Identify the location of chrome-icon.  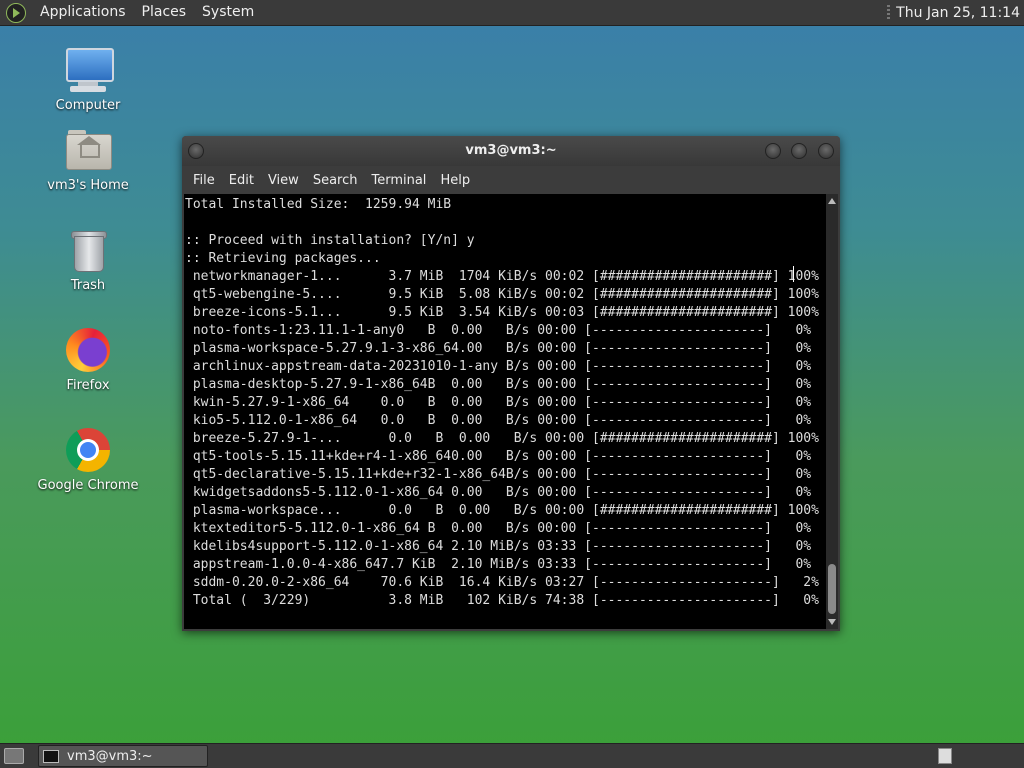
(88, 450).